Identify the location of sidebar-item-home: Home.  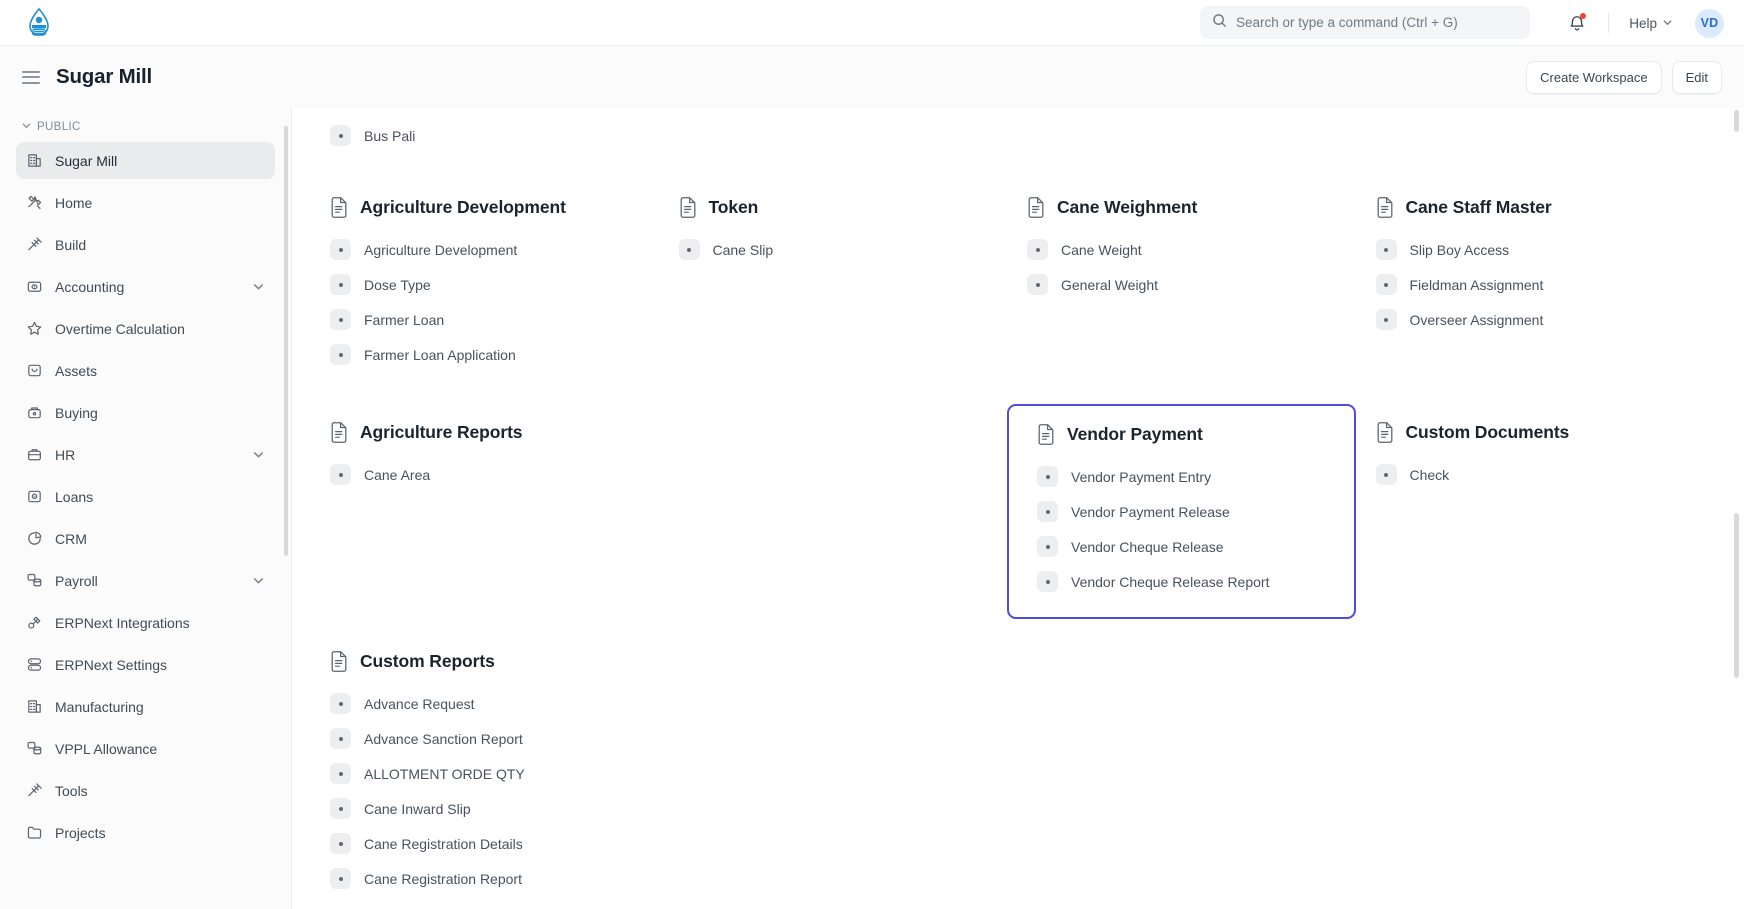
(145, 202).